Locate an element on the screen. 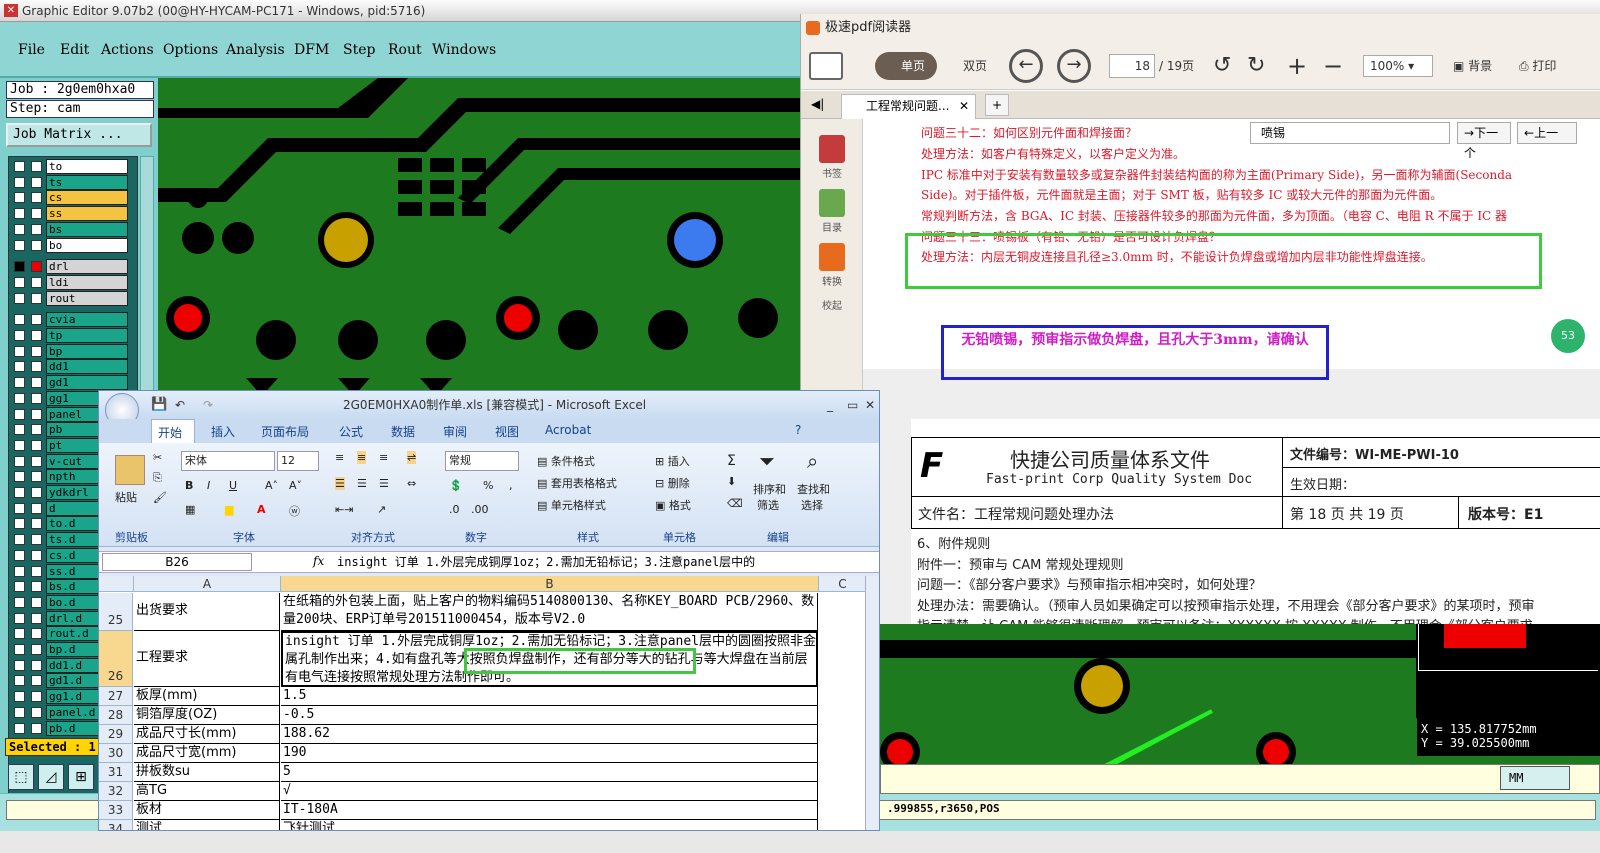  tab-page-layout: 页面布局 is located at coordinates (285, 431).